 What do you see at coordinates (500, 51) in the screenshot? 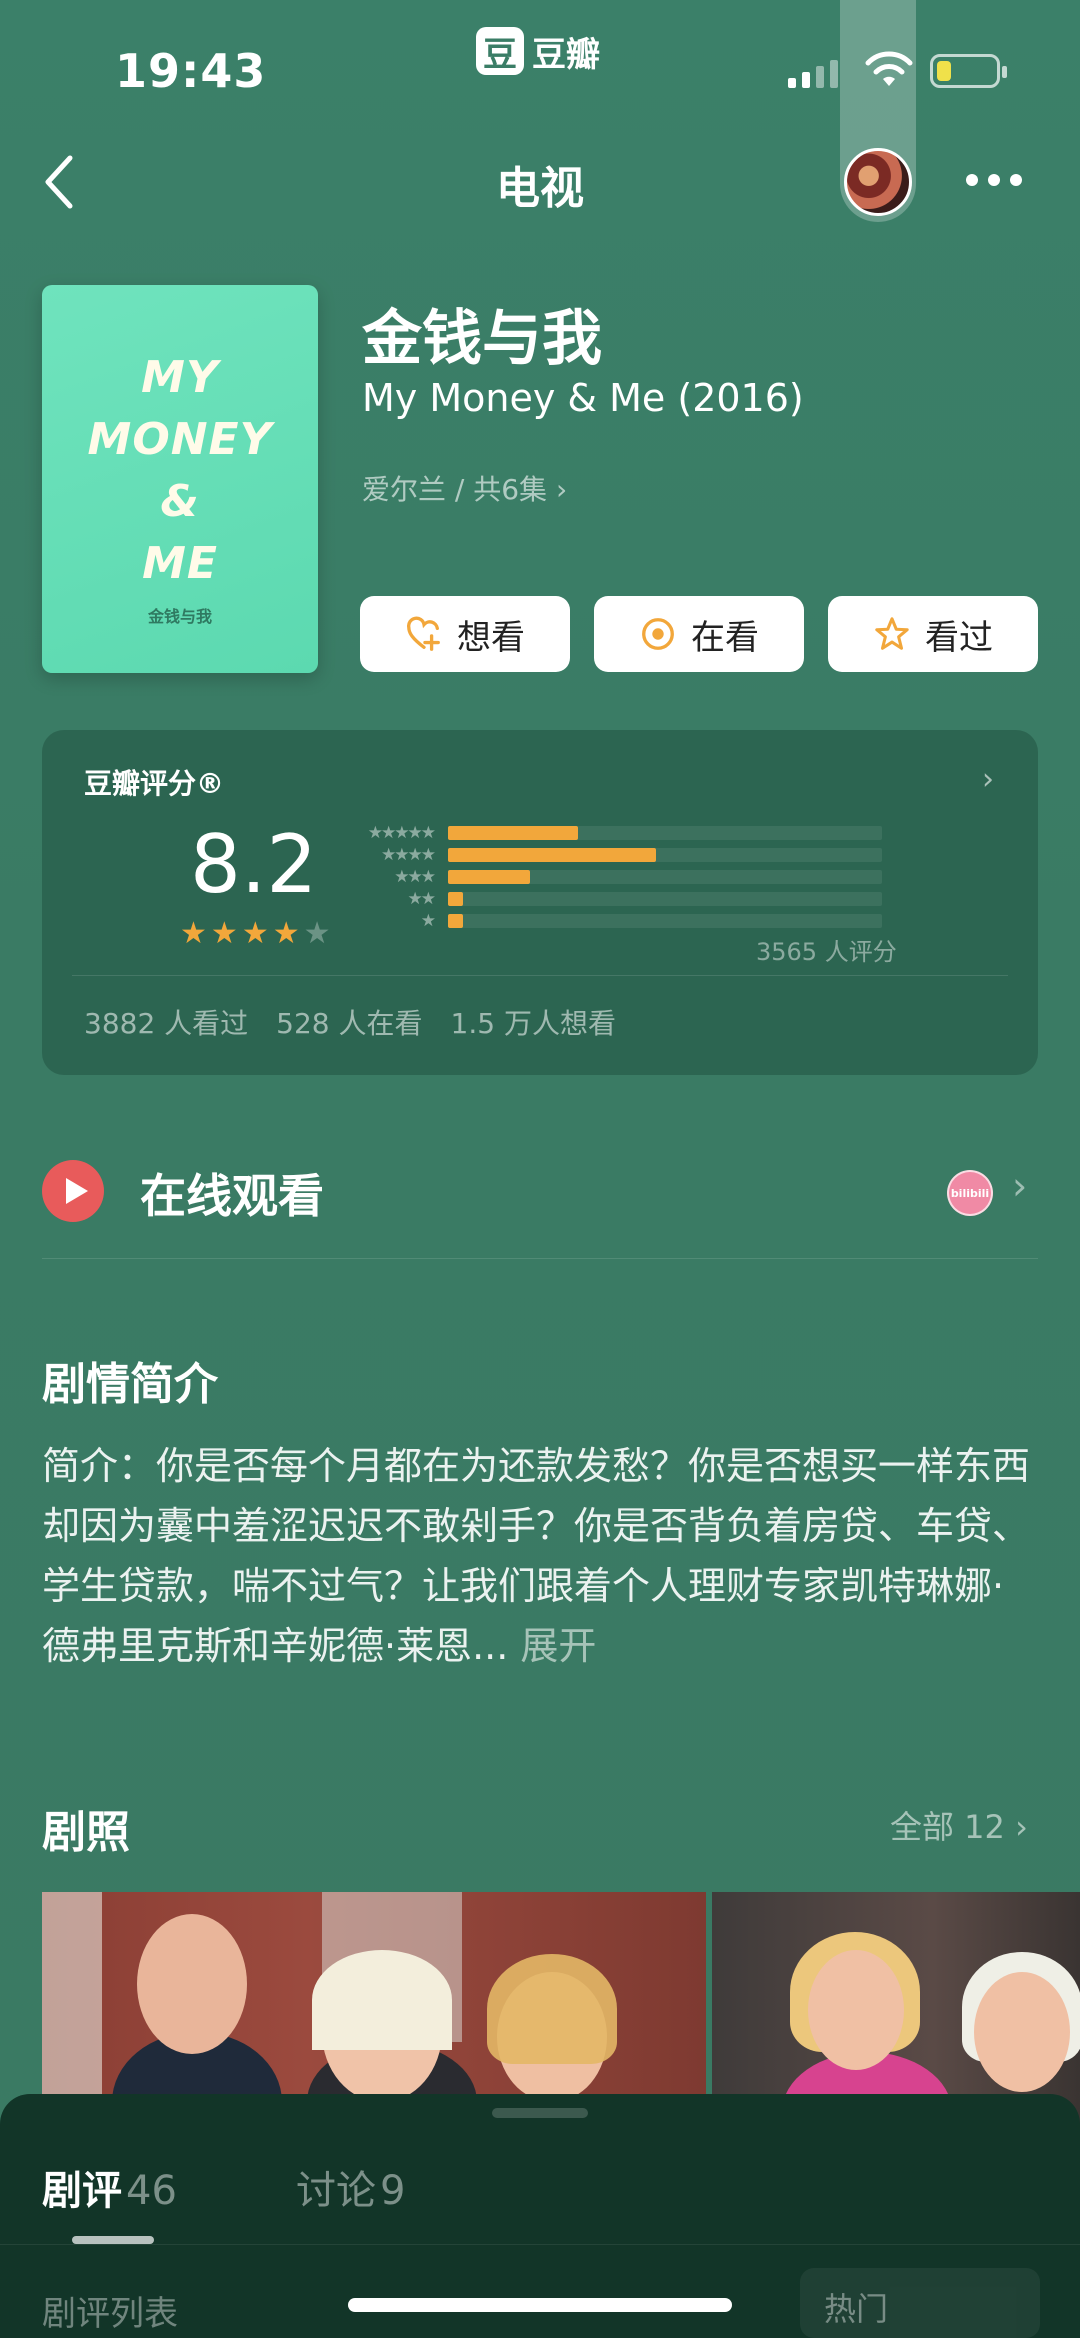
I see `douban-logo-icon: 豆` at bounding box center [500, 51].